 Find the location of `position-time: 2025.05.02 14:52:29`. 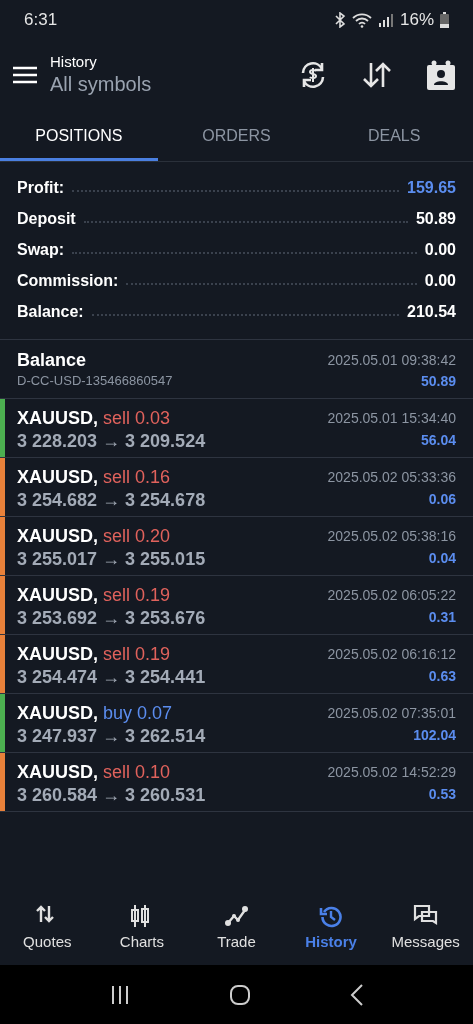

position-time: 2025.05.02 14:52:29 is located at coordinates (391, 772).